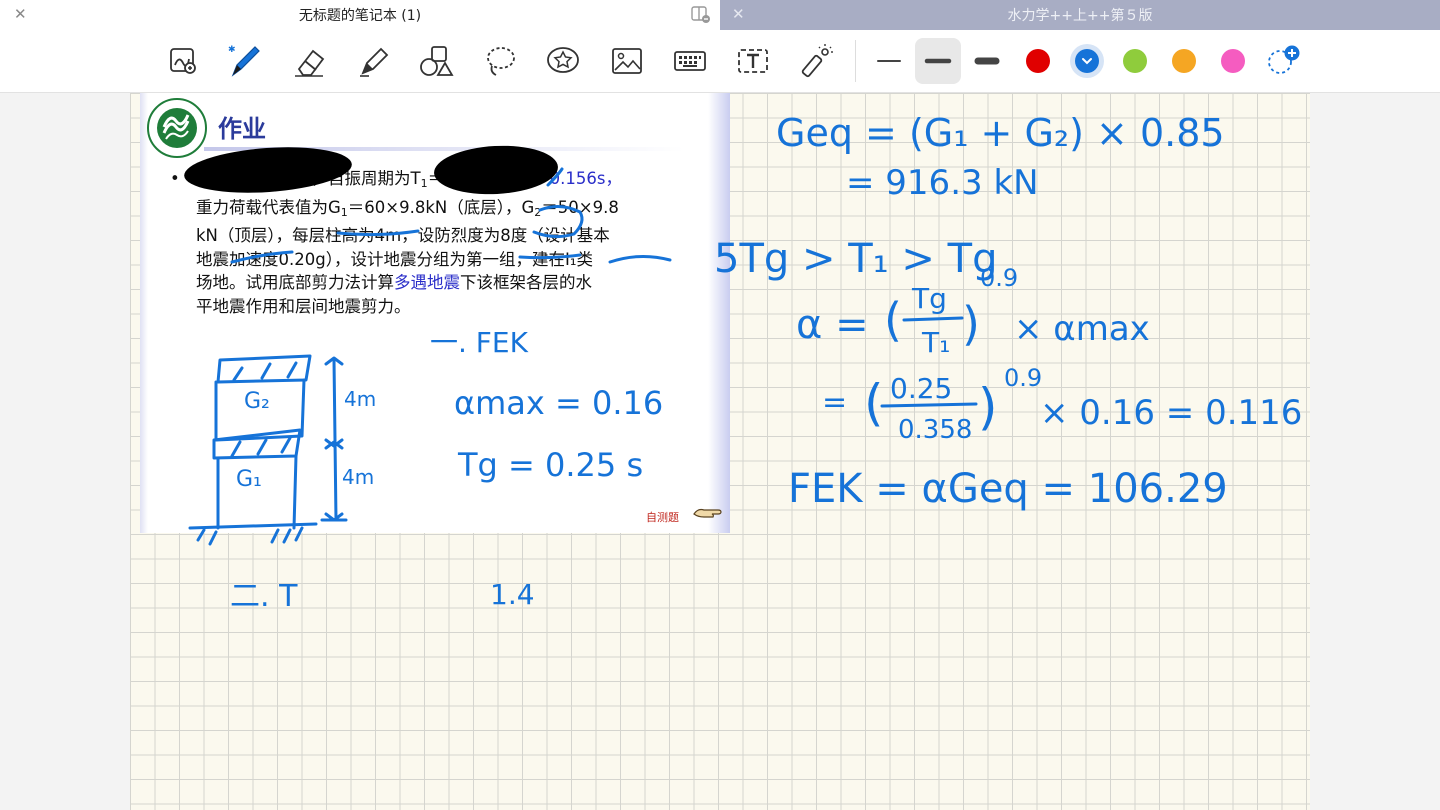 Image resolution: width=1440 pixels, height=810 pixels. I want to click on slide-title: 作业, so click(242, 129).